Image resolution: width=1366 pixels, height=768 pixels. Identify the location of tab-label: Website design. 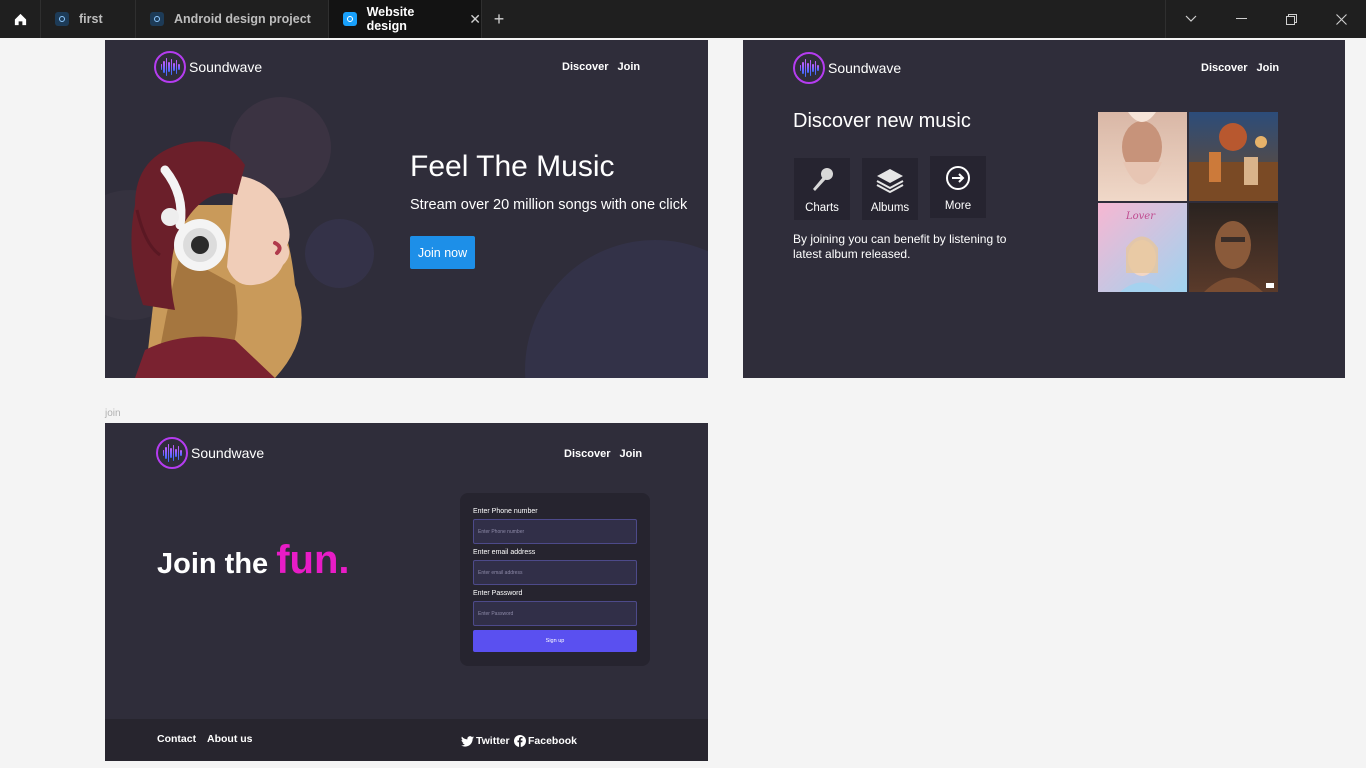
(390, 19).